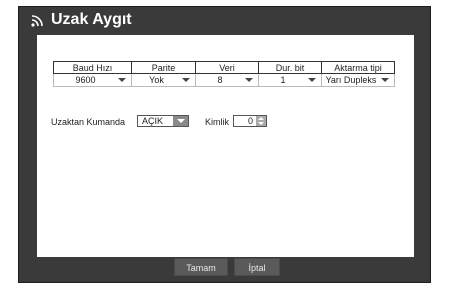  What do you see at coordinates (290, 67) in the screenshot?
I see `column-header-stop-bit: Dur. bit` at bounding box center [290, 67].